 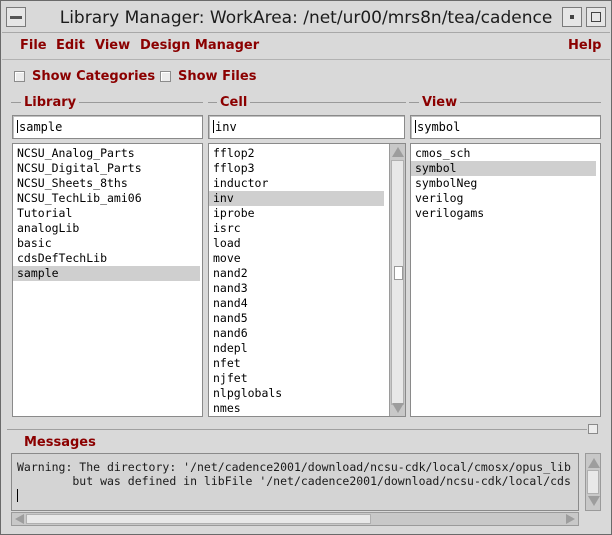 What do you see at coordinates (298, 378) in the screenshot?
I see `cell-item: njfet` at bounding box center [298, 378].